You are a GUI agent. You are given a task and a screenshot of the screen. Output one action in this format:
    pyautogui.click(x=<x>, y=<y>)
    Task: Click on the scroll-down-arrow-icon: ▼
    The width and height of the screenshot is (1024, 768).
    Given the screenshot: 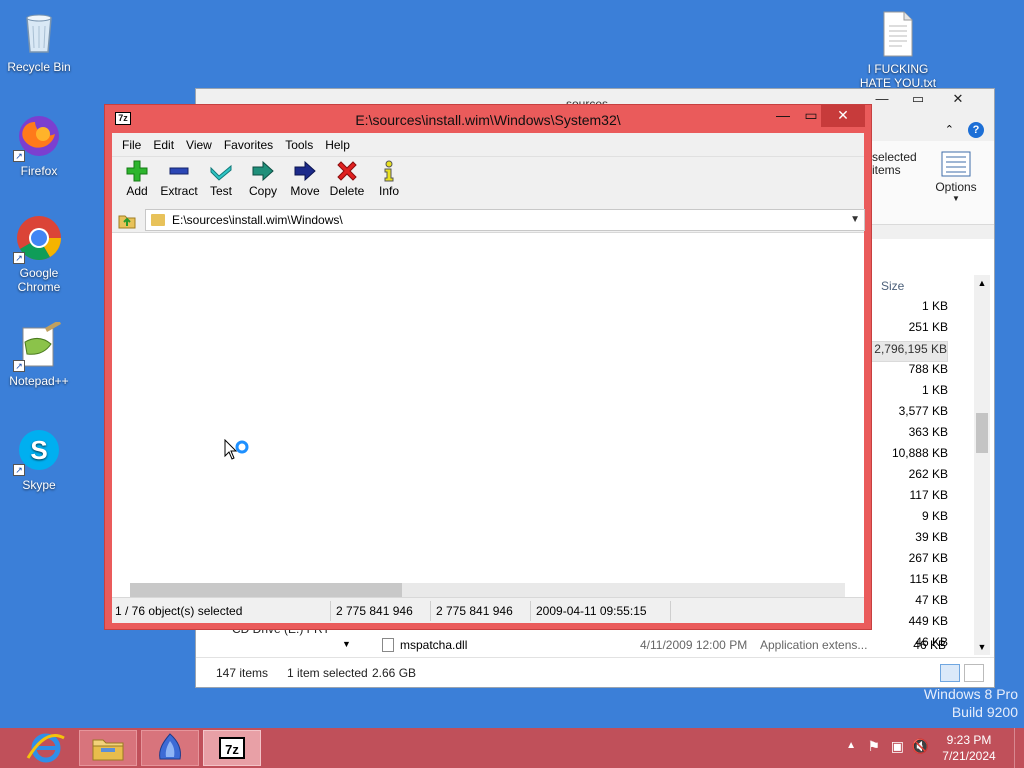 What is the action you would take?
    pyautogui.click(x=982, y=647)
    